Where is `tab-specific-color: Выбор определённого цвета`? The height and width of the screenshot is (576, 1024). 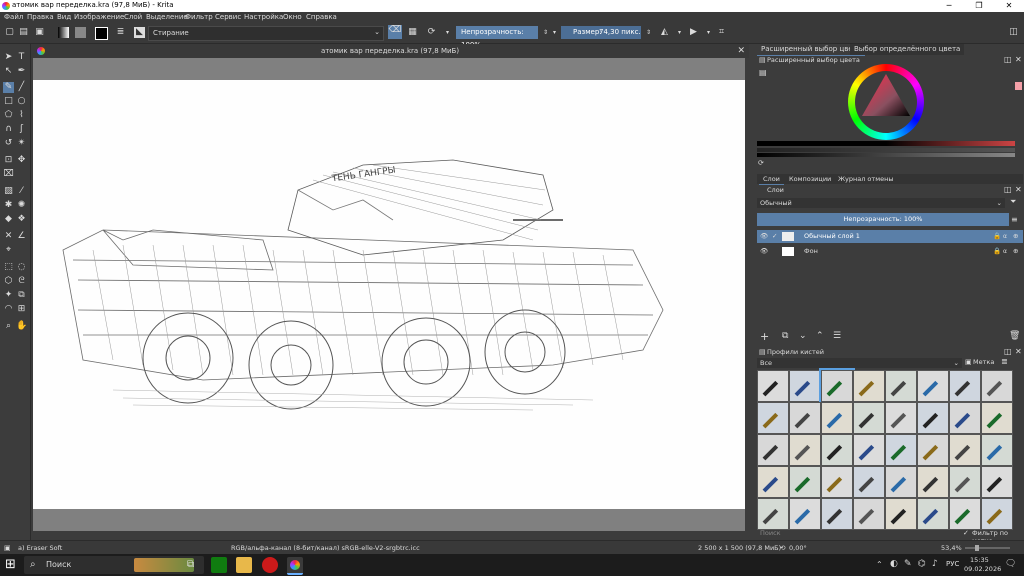
tab-specific-color: Выбор определённого цвета is located at coordinates (907, 49).